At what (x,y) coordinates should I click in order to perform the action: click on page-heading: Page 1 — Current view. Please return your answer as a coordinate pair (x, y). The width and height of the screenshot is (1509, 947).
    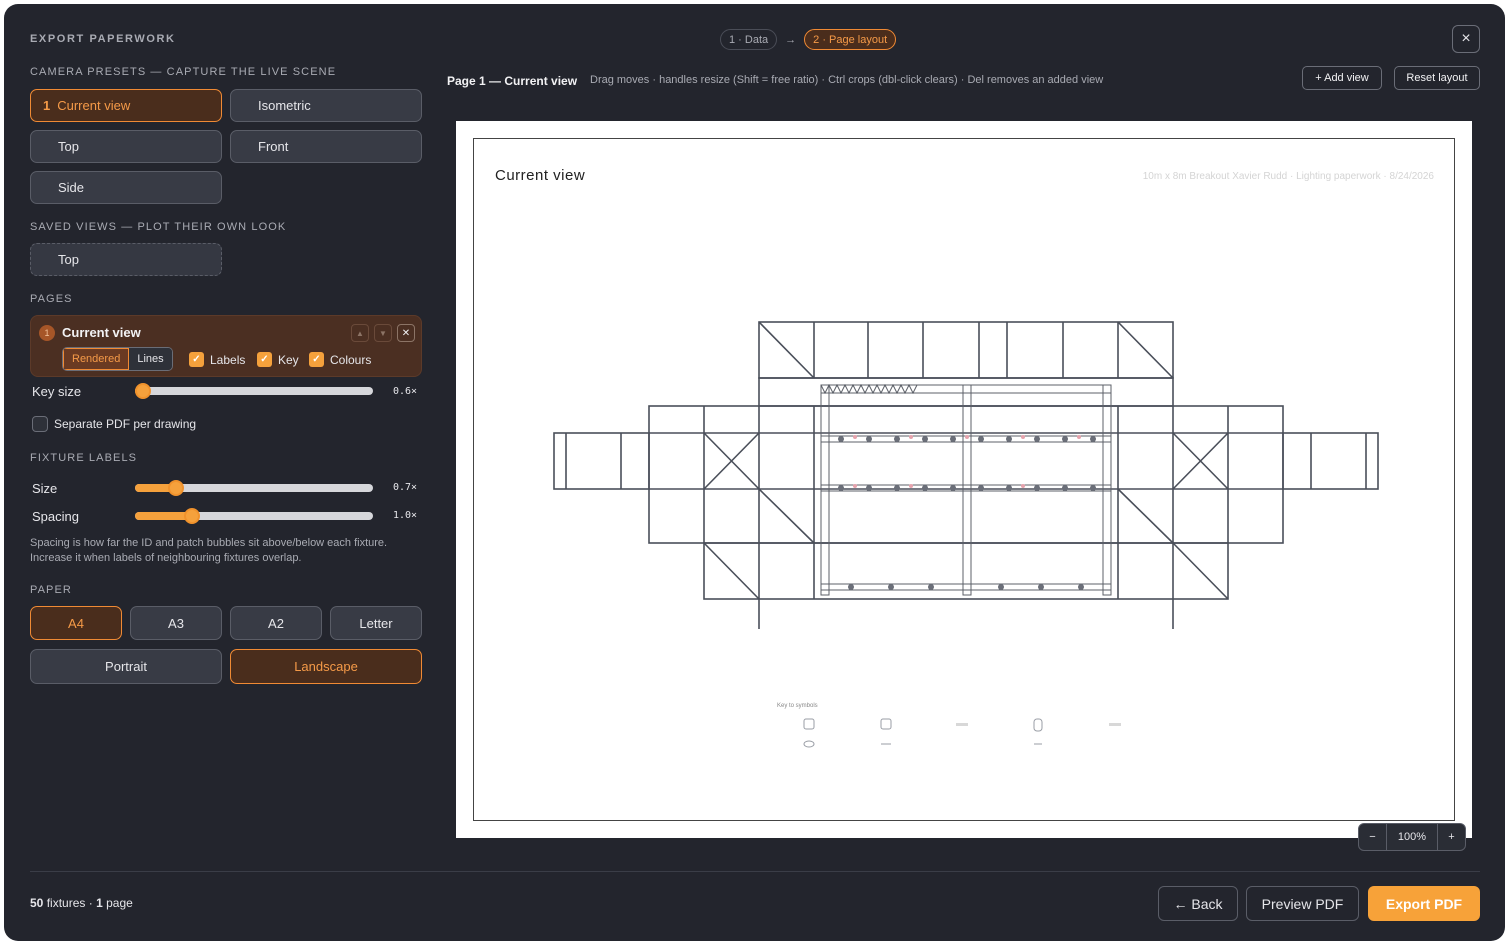
    Looking at the image, I should click on (512, 81).